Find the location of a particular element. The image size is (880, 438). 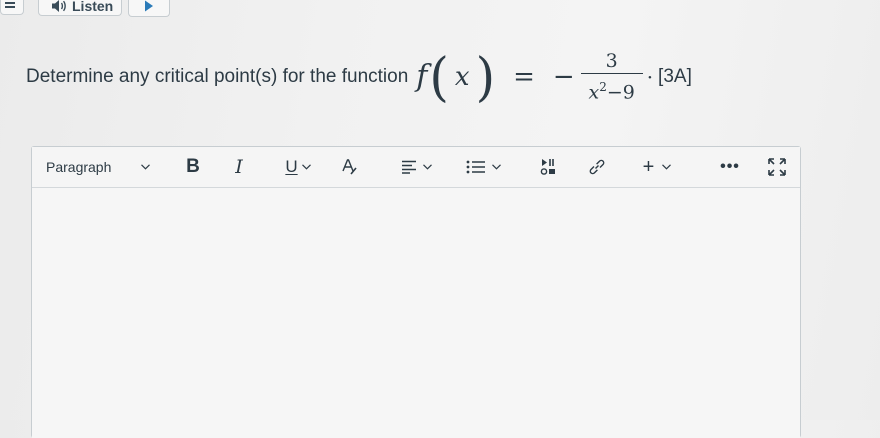

fraction-denominator: x2−9 is located at coordinates (612, 89).